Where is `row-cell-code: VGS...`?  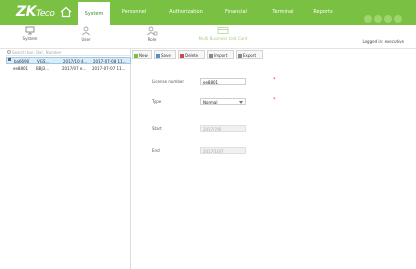 row-cell-code: VGS... is located at coordinates (43, 61).